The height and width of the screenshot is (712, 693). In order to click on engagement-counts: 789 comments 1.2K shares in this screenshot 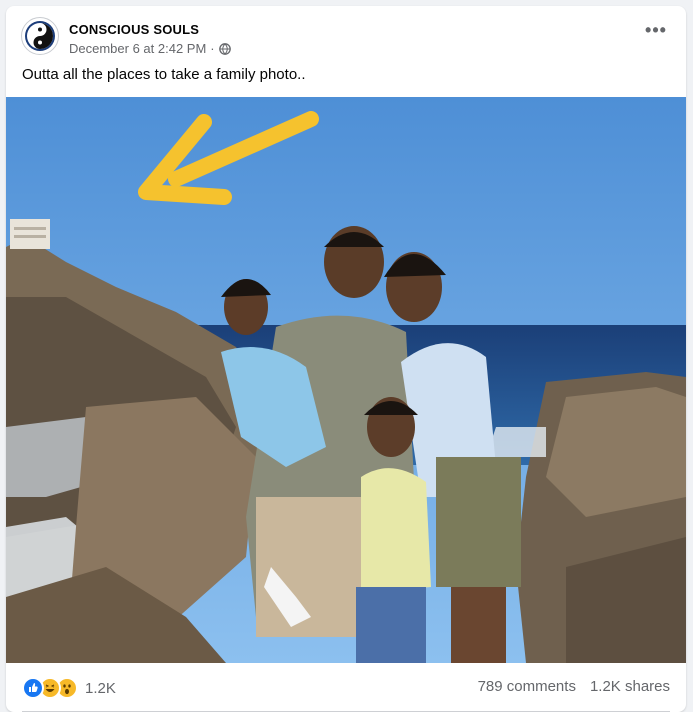, I will do `click(574, 686)`.